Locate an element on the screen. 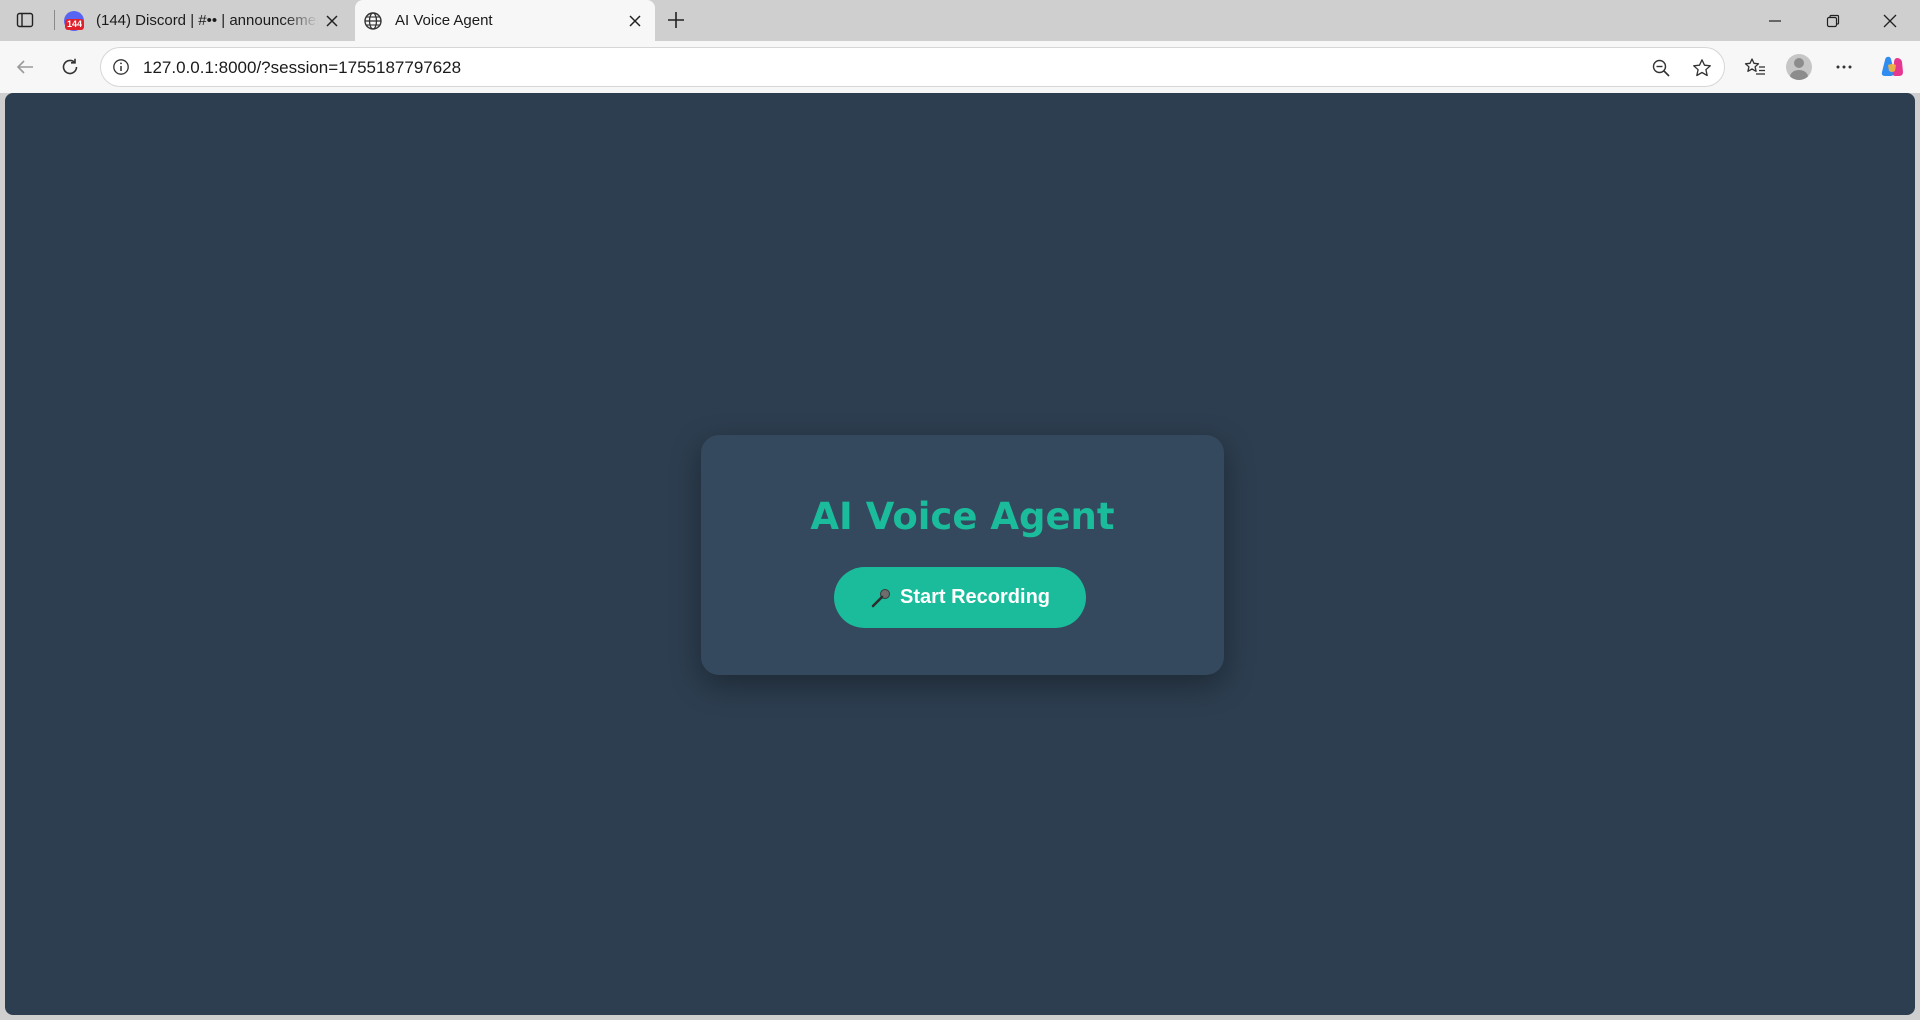  minimize-icon is located at coordinates (1775, 20).